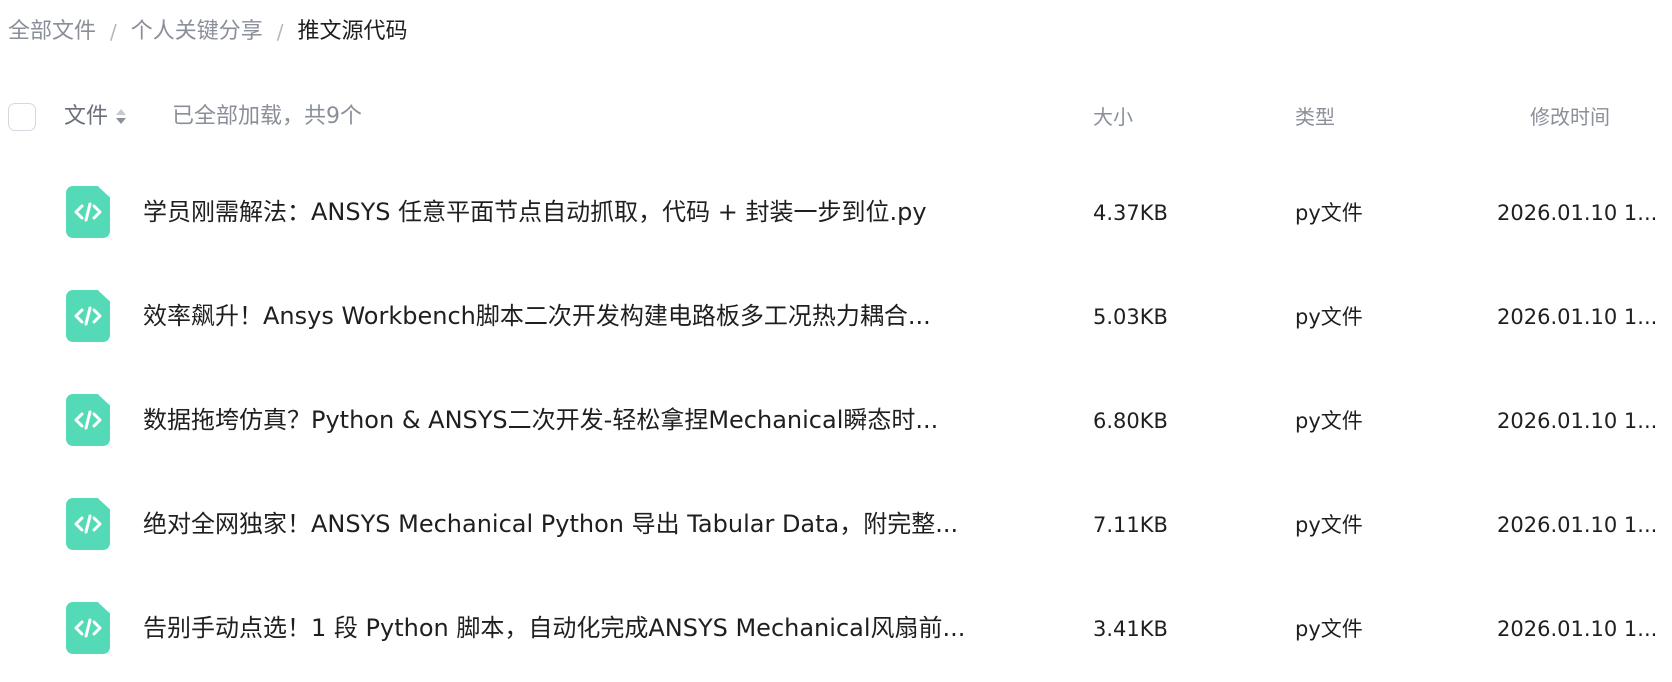  What do you see at coordinates (1315, 117) in the screenshot?
I see `type-column-header: 类型` at bounding box center [1315, 117].